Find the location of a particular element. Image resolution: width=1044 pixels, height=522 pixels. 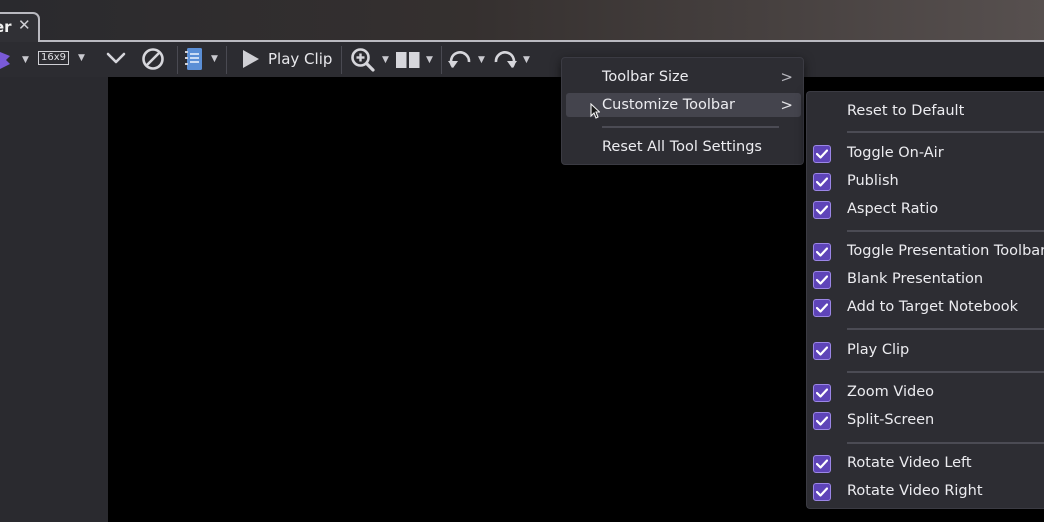

blank-icon is located at coordinates (153, 59).